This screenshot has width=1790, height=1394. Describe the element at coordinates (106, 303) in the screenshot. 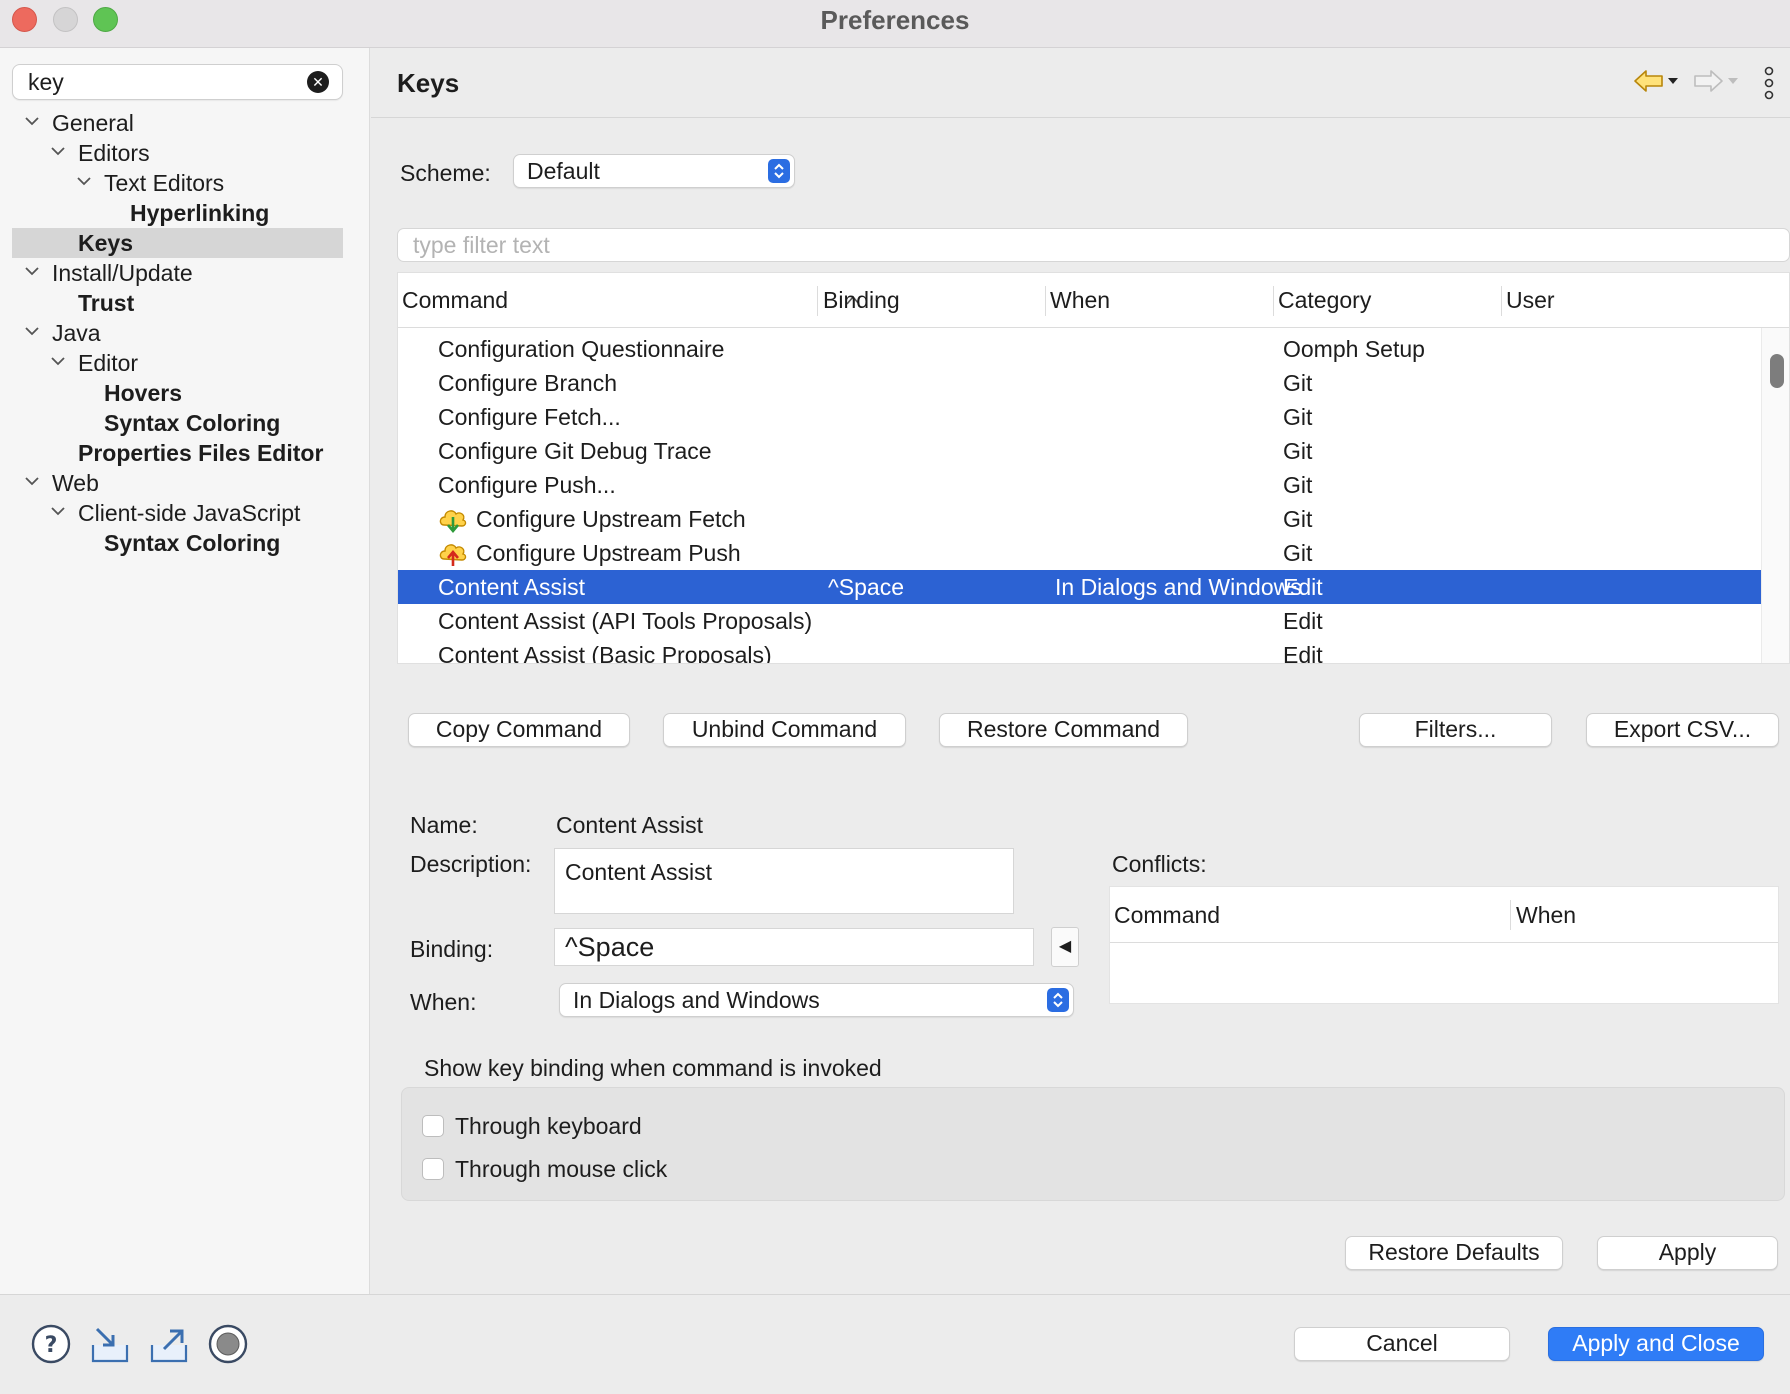

I see `tree-item-label: Trust` at that location.